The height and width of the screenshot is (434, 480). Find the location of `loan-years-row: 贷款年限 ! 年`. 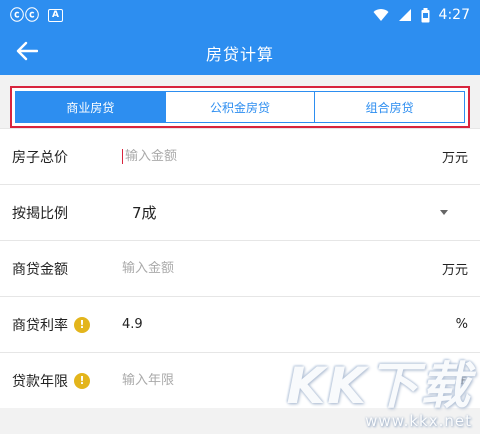

loan-years-row: 贷款年限 ! 年 is located at coordinates (240, 380).